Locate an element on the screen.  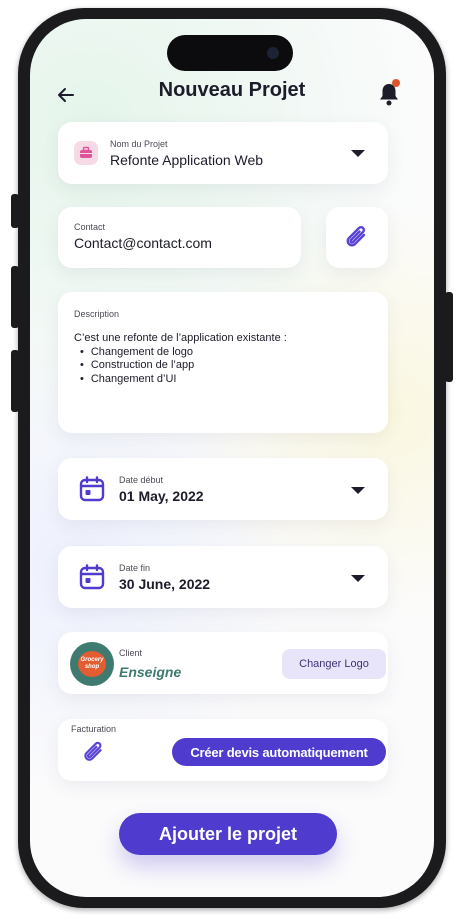
contact-value: Contact@contact.com is located at coordinates (143, 243).